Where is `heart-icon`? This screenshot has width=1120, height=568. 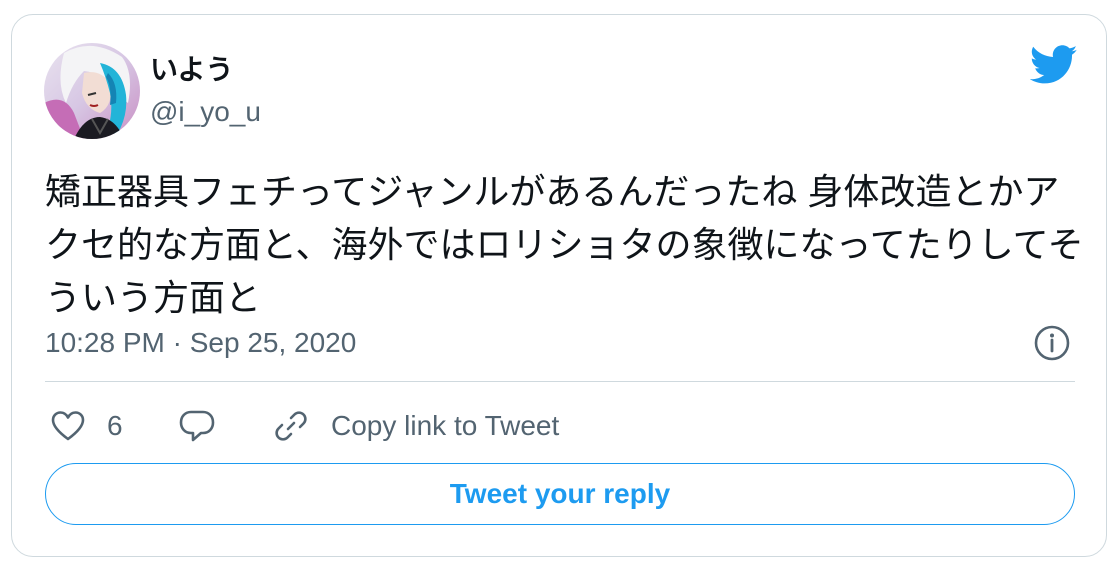 heart-icon is located at coordinates (68, 426).